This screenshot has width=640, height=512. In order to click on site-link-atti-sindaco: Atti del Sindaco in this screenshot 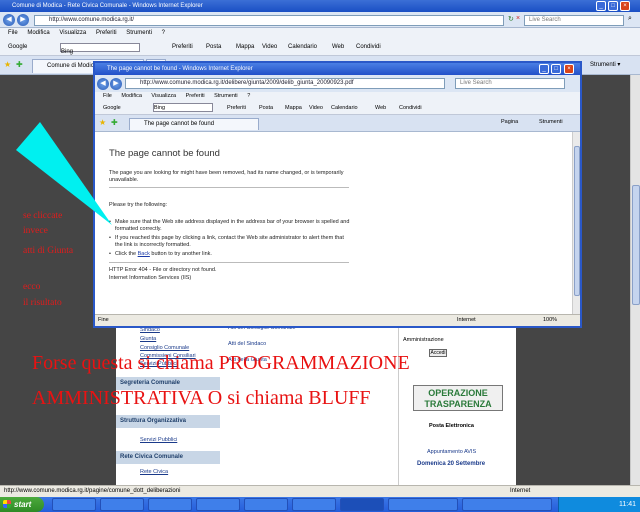, I will do `click(247, 344)`.